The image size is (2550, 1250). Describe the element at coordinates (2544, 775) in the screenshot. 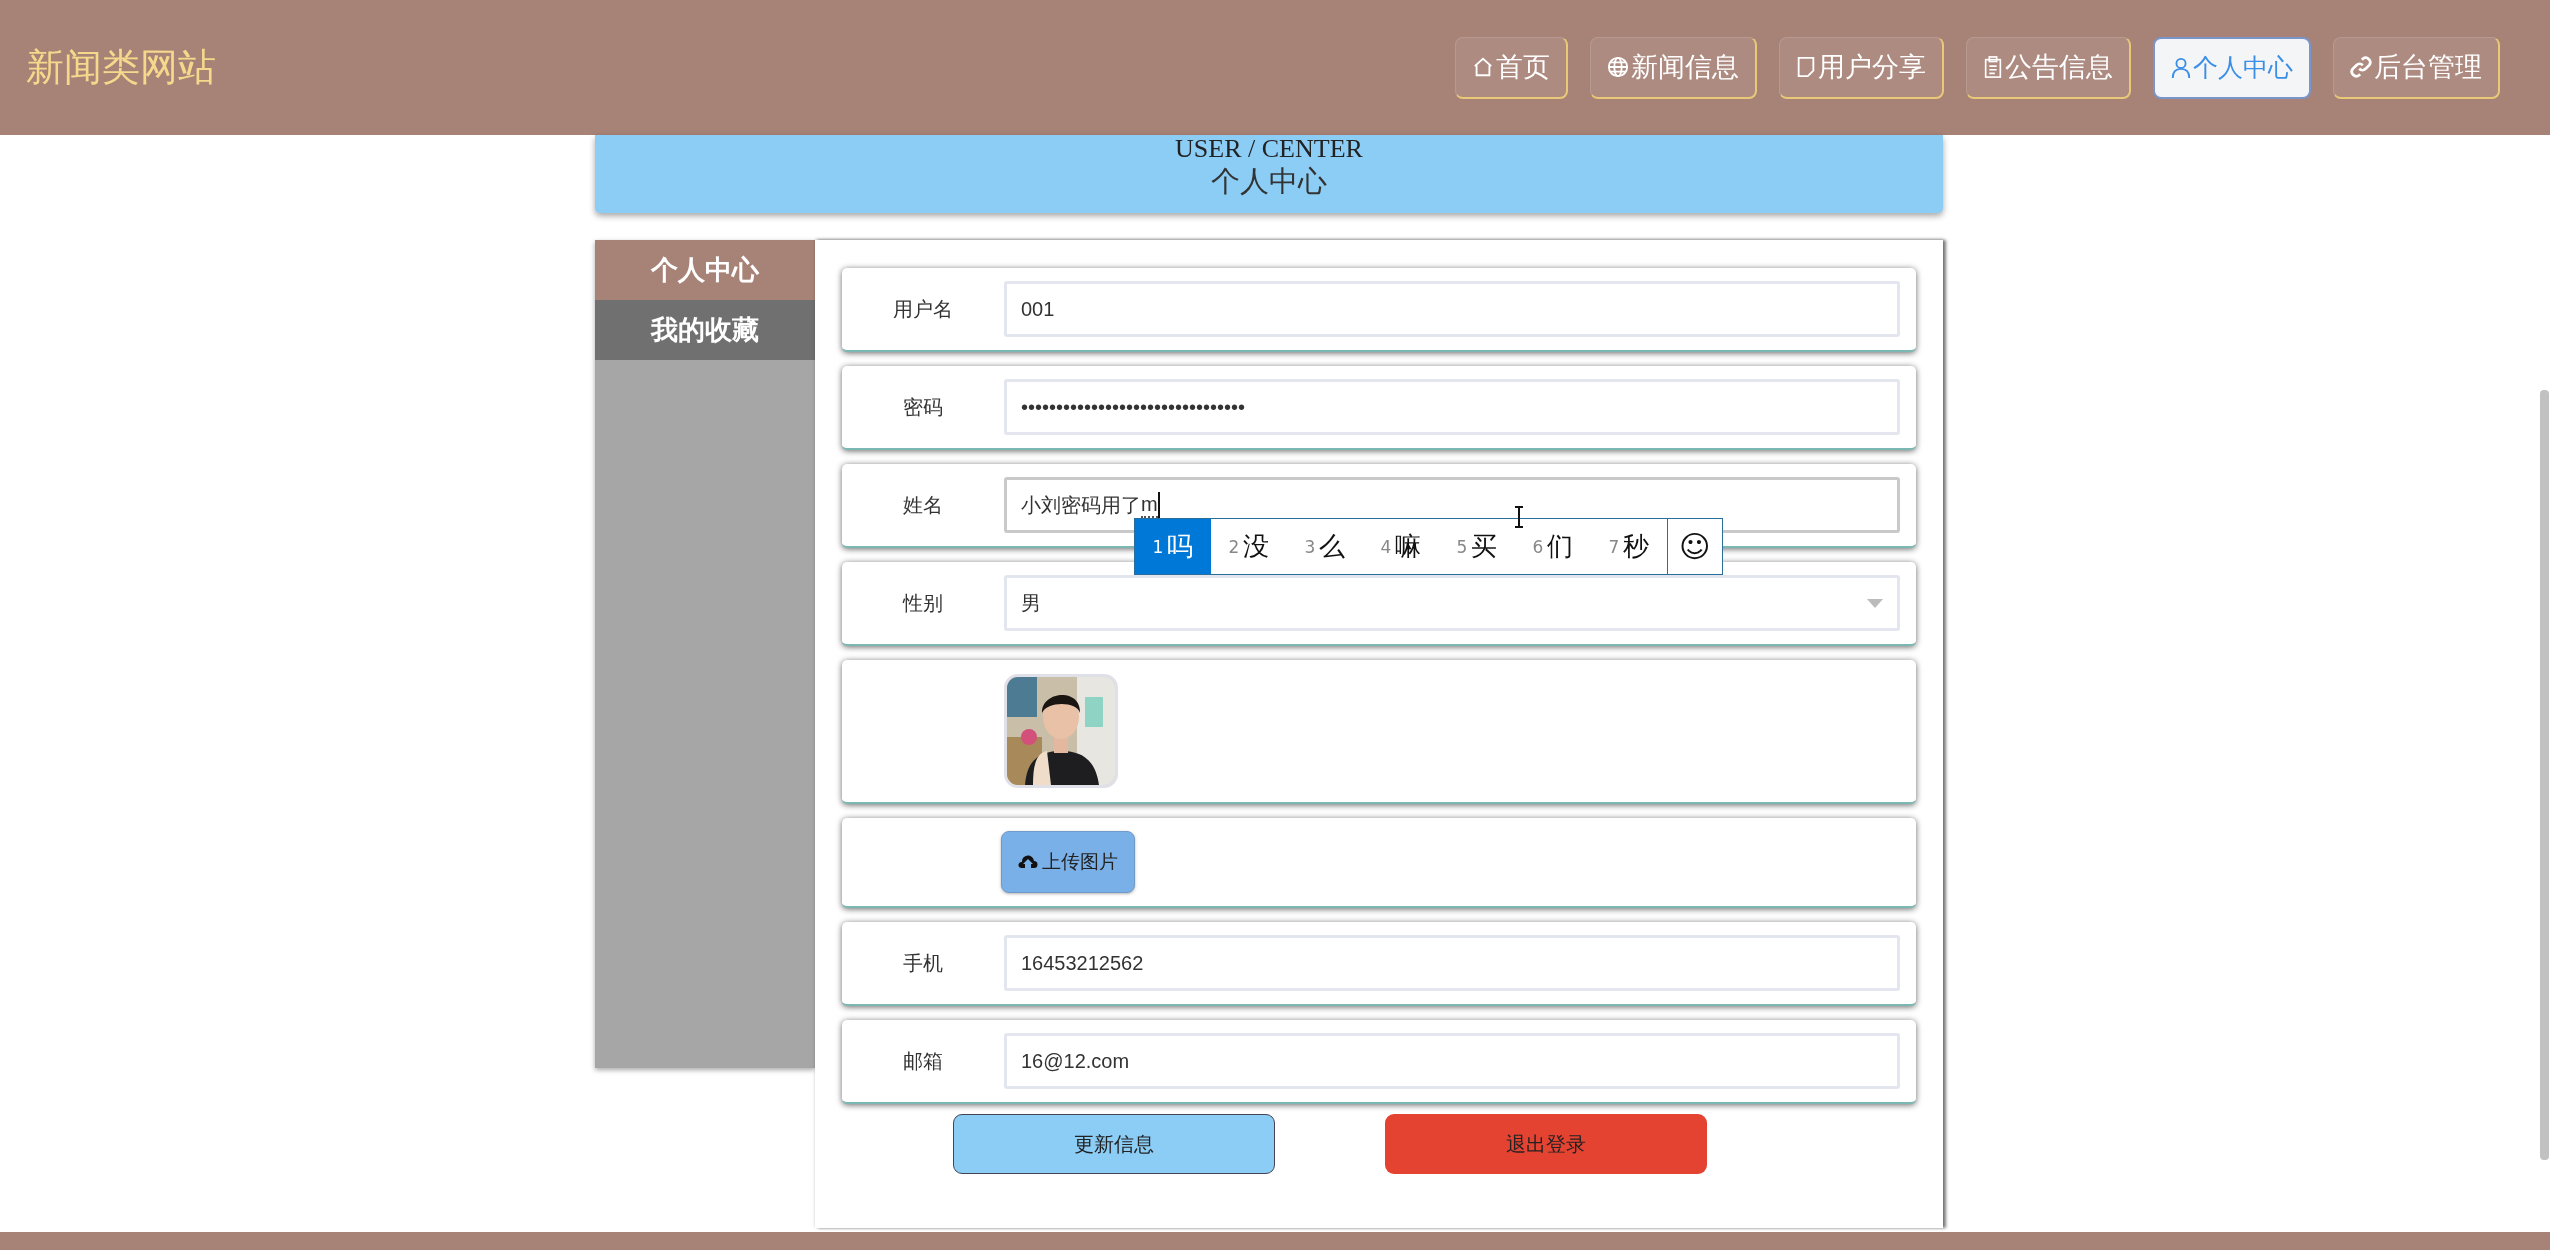

I see `scrollbar` at that location.